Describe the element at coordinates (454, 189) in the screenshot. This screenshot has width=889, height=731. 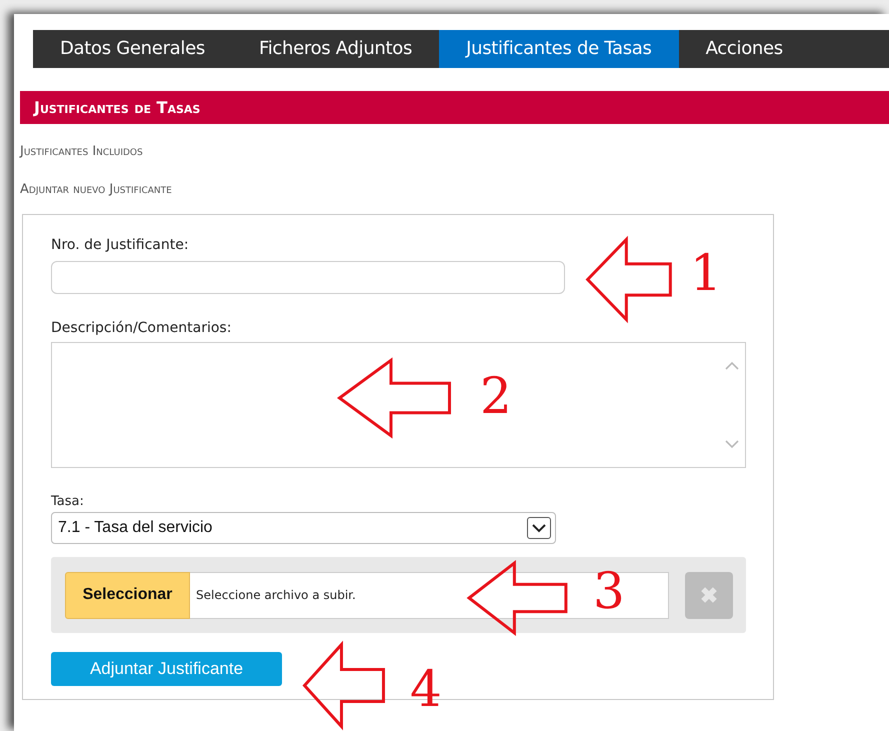
I see `section-link: Adjuntar nuevo Justificante` at that location.